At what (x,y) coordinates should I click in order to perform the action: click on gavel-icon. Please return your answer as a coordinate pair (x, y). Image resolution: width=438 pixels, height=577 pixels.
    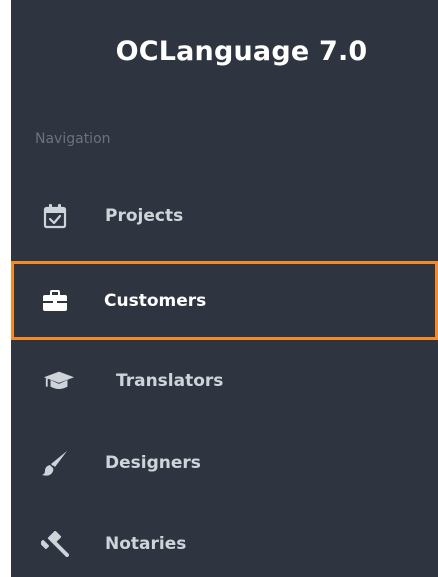
    Looking at the image, I should click on (55, 544).